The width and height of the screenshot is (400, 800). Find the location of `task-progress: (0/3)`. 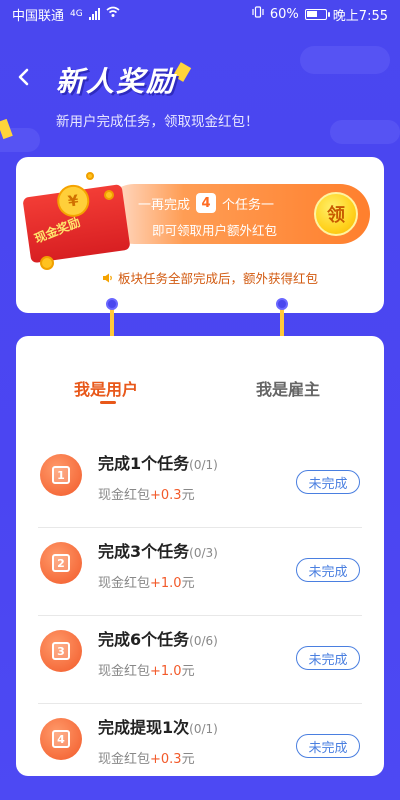

task-progress: (0/3) is located at coordinates (203, 553).